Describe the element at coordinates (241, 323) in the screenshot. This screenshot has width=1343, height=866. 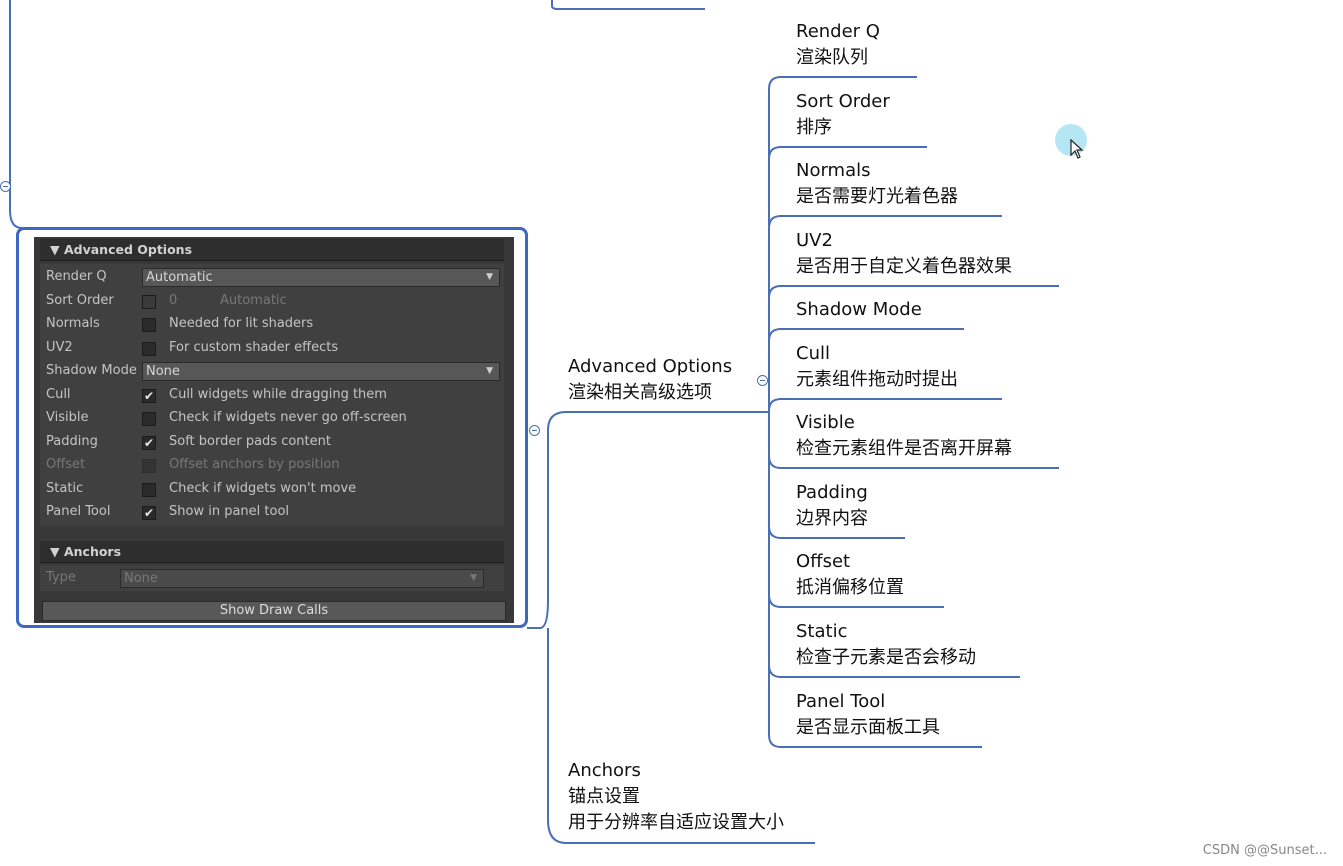
I see `checkbox-description: Needed for lit shaders` at that location.